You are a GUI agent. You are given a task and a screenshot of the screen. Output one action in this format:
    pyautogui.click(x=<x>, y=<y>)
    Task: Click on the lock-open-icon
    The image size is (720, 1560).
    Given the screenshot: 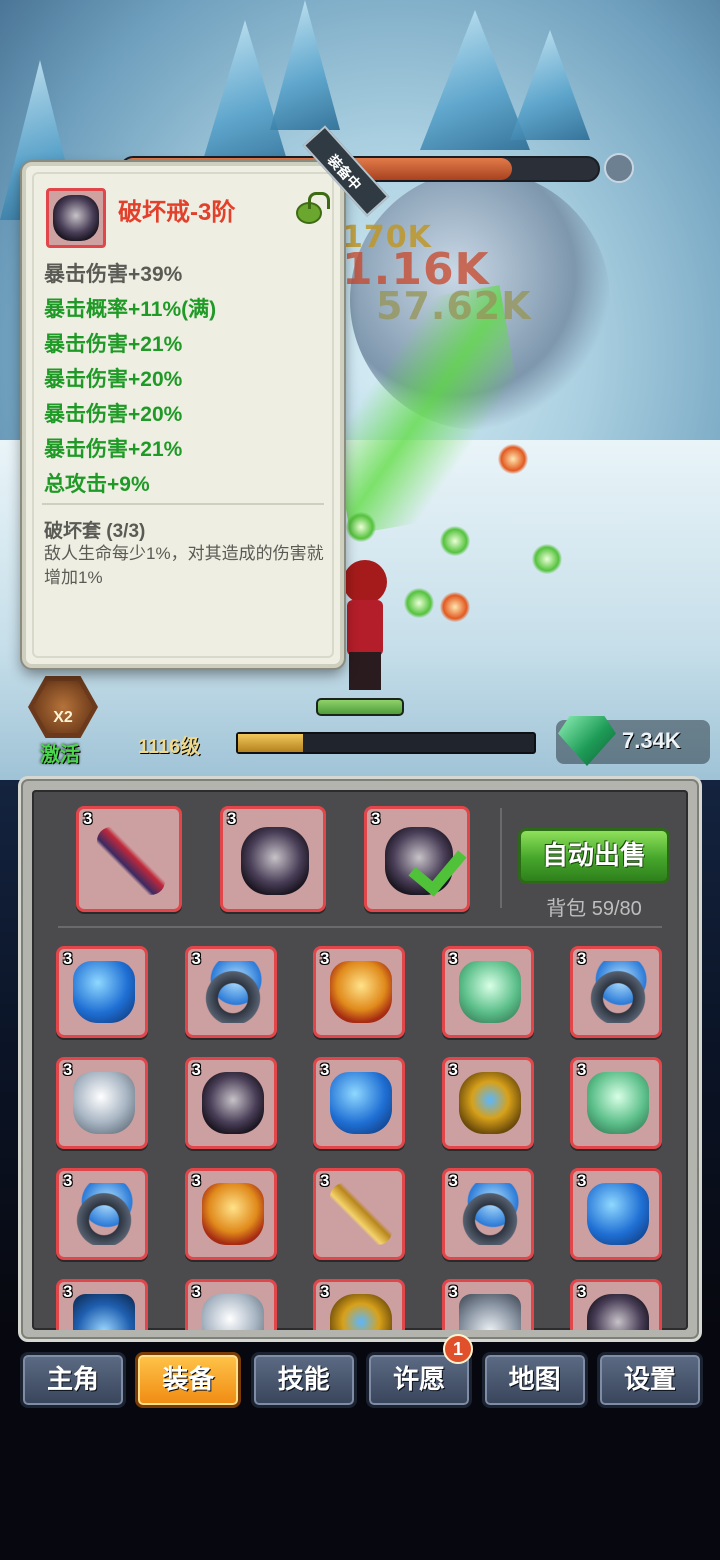 What is the action you would take?
    pyautogui.click(x=313, y=208)
    